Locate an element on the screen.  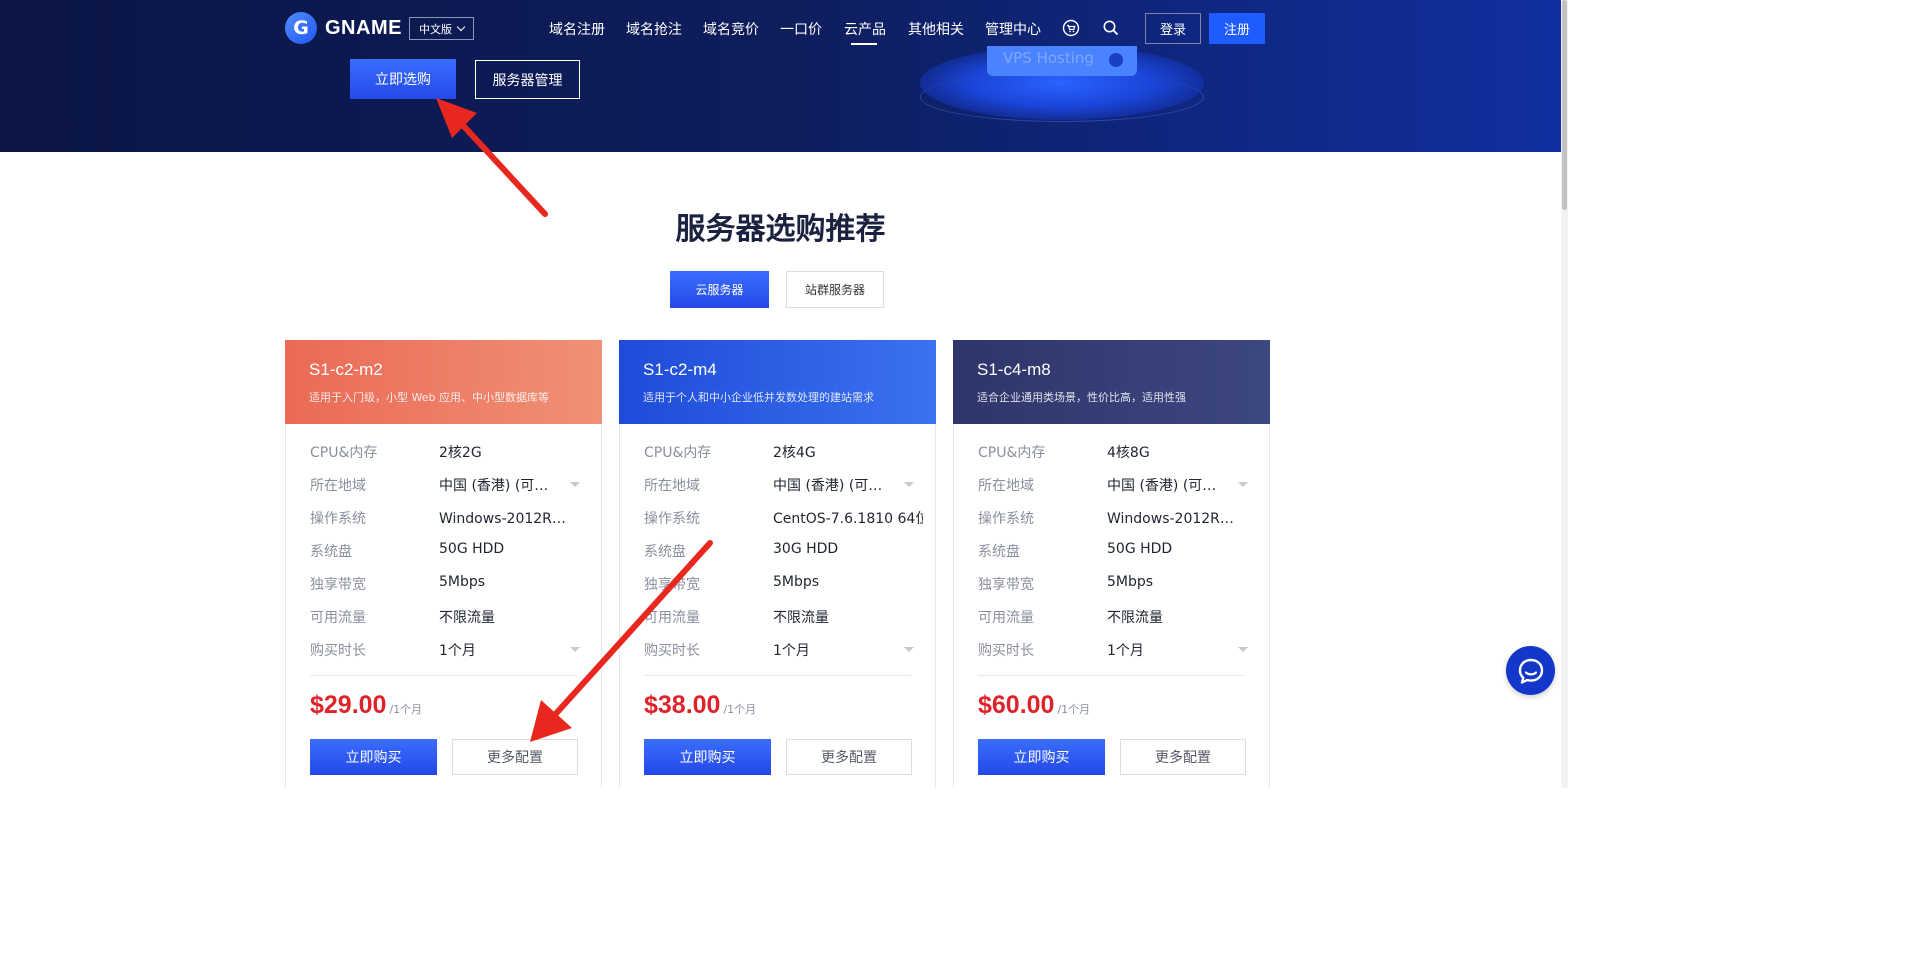
live-chat-button is located at coordinates (1530, 670).